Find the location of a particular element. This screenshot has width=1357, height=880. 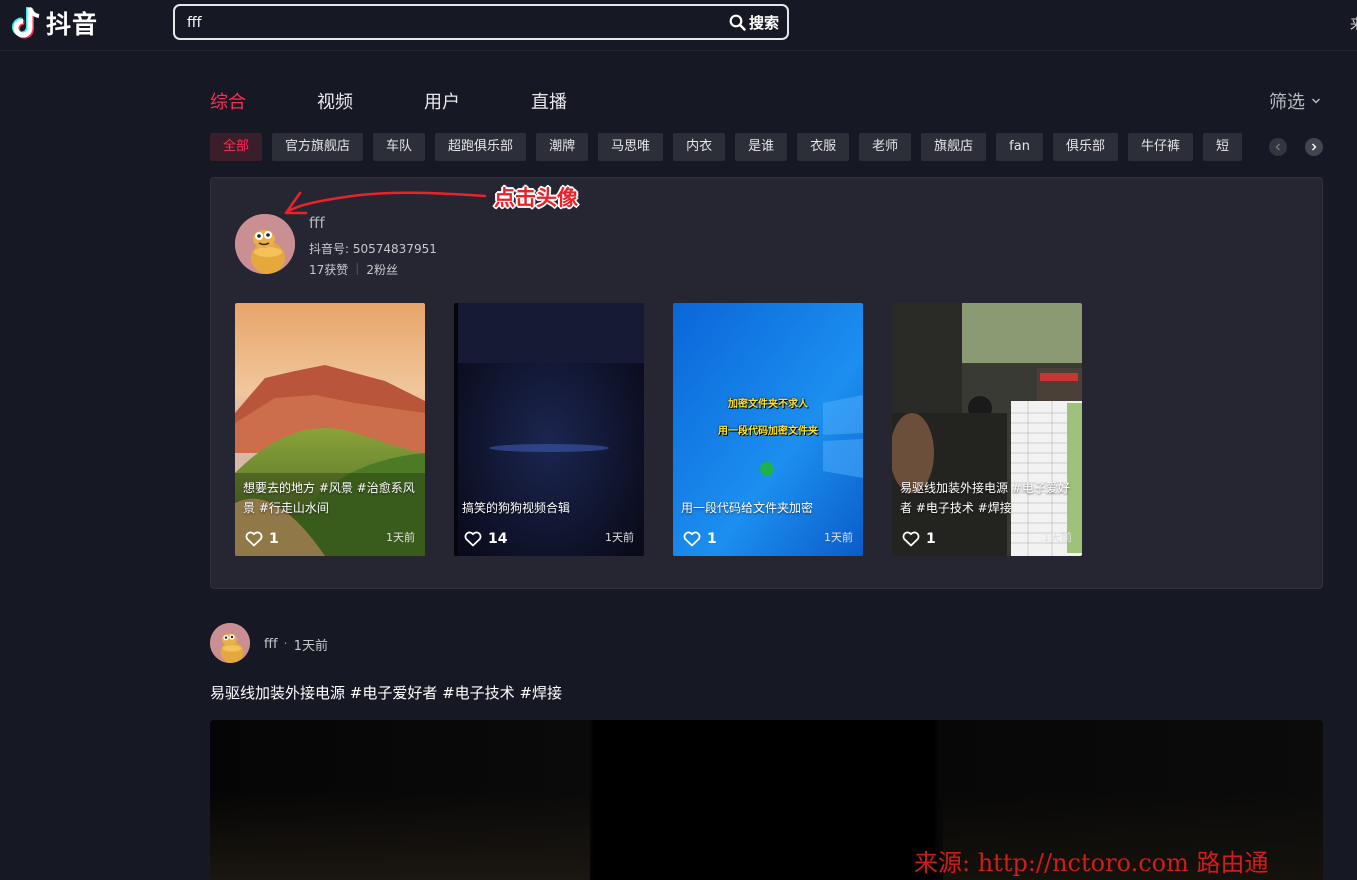

result-tabs: 综合 视频 用户 直播 is located at coordinates (424, 101).